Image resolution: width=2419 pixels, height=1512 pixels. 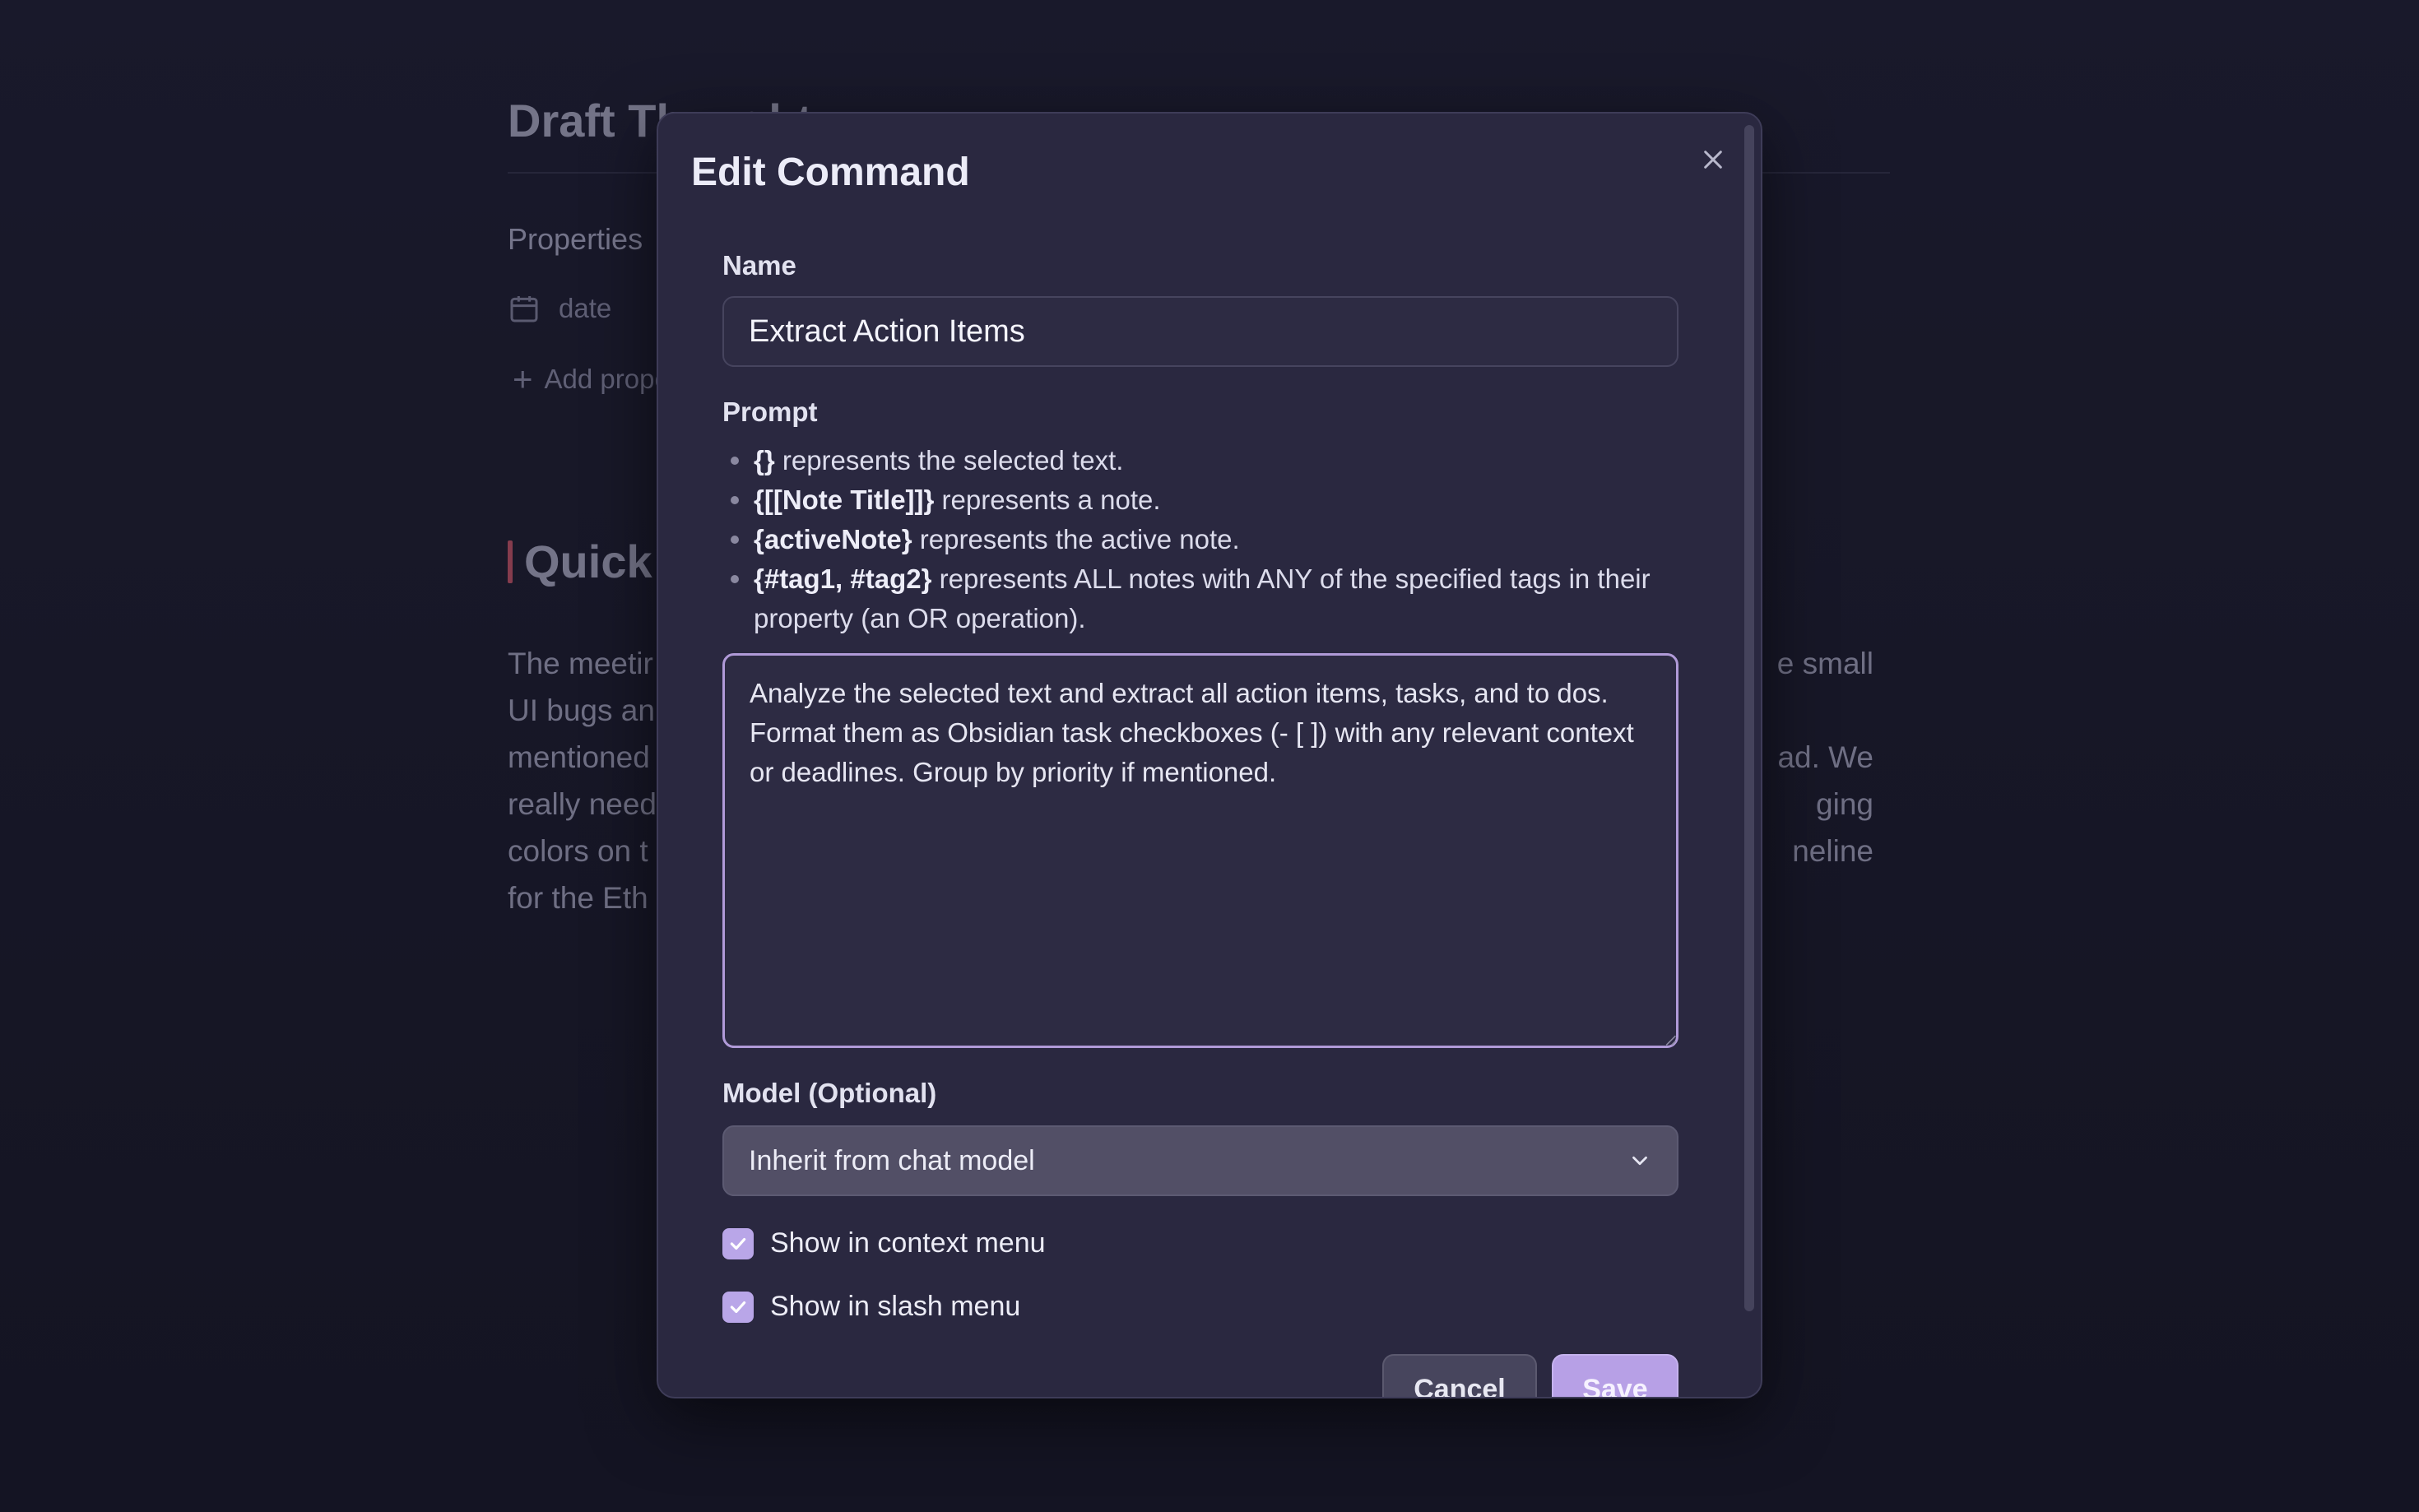 I want to click on slash-menu-label: Show in slash menu, so click(x=896, y=1306).